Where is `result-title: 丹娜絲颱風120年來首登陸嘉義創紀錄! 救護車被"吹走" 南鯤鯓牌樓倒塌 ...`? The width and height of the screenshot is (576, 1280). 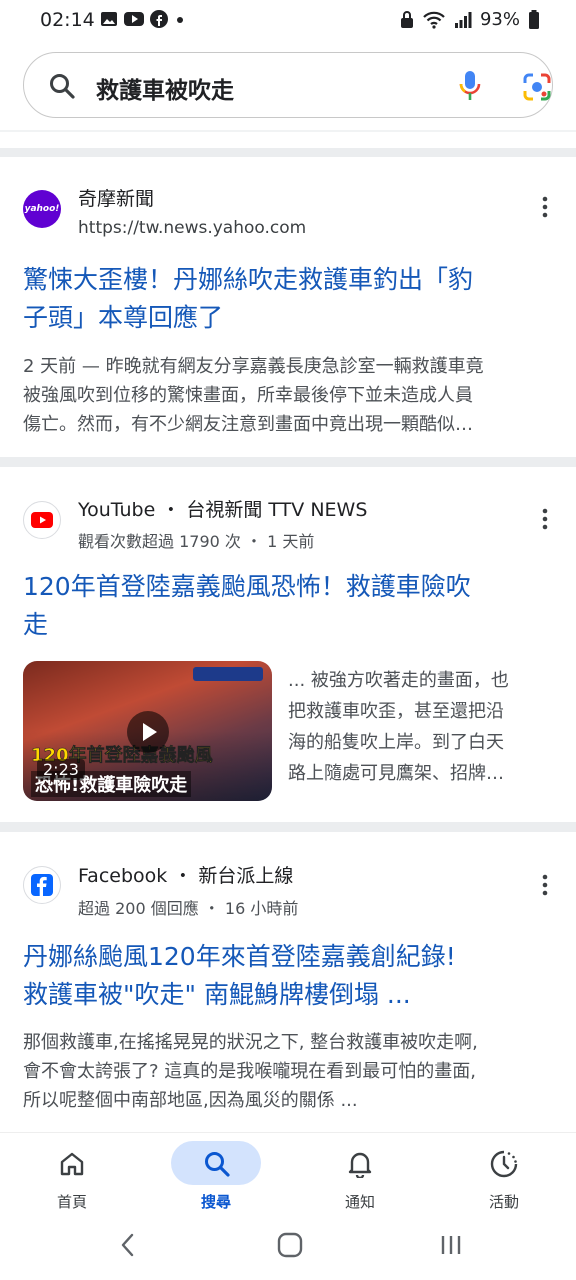 result-title: 丹娜絲颱風120年來首登陸嘉義創紀錄! 救護車被"吹走" 南鯤鯓牌樓倒塌 ... is located at coordinates (288, 976).